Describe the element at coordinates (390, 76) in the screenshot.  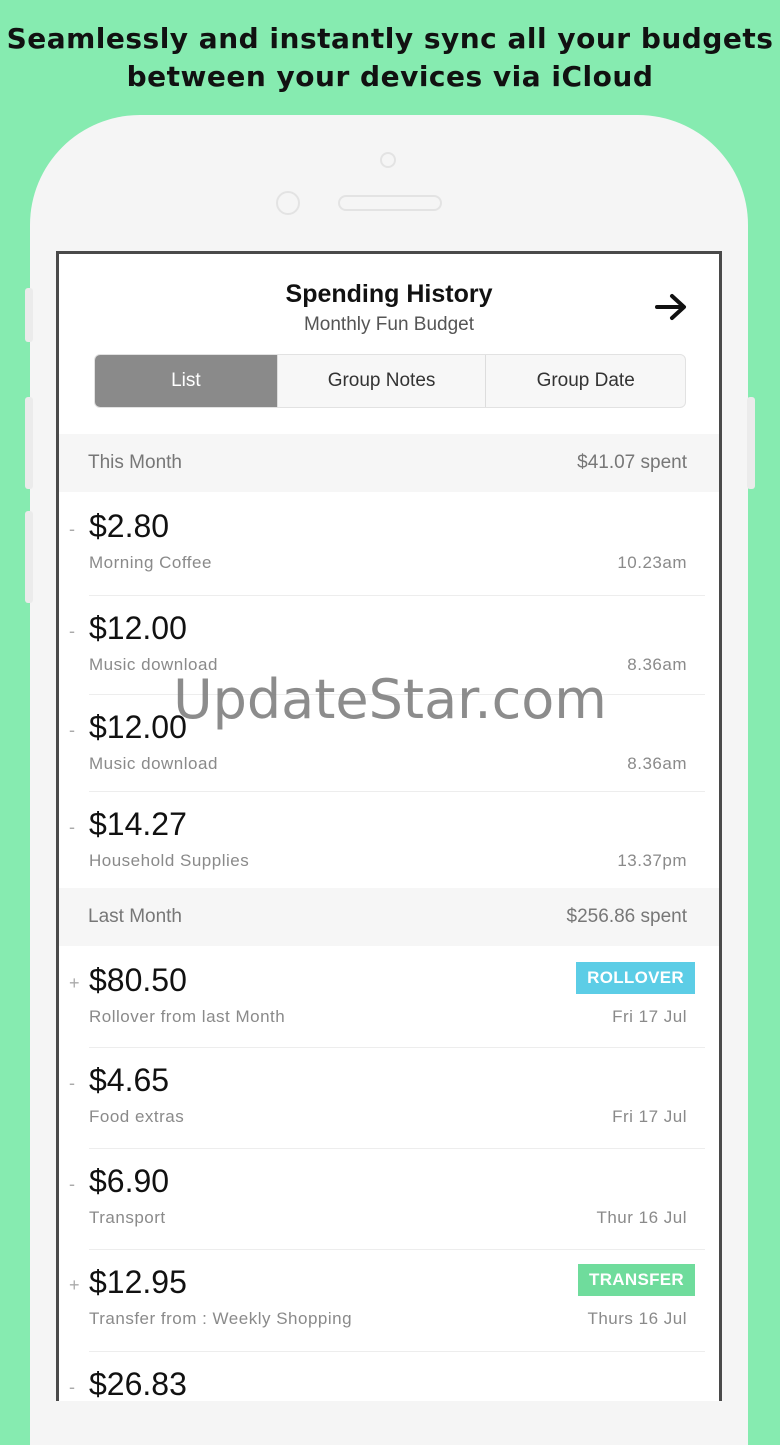
I see `headline-line-2: between your devices via iCloud` at that location.